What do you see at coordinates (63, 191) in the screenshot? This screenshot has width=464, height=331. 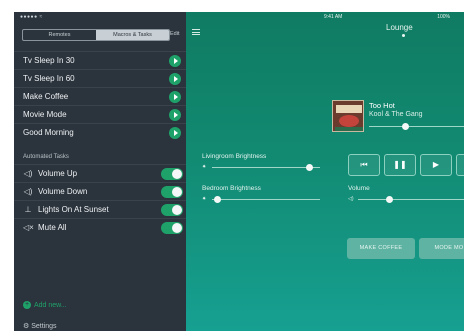 I see `task-label: Volume Down` at bounding box center [63, 191].